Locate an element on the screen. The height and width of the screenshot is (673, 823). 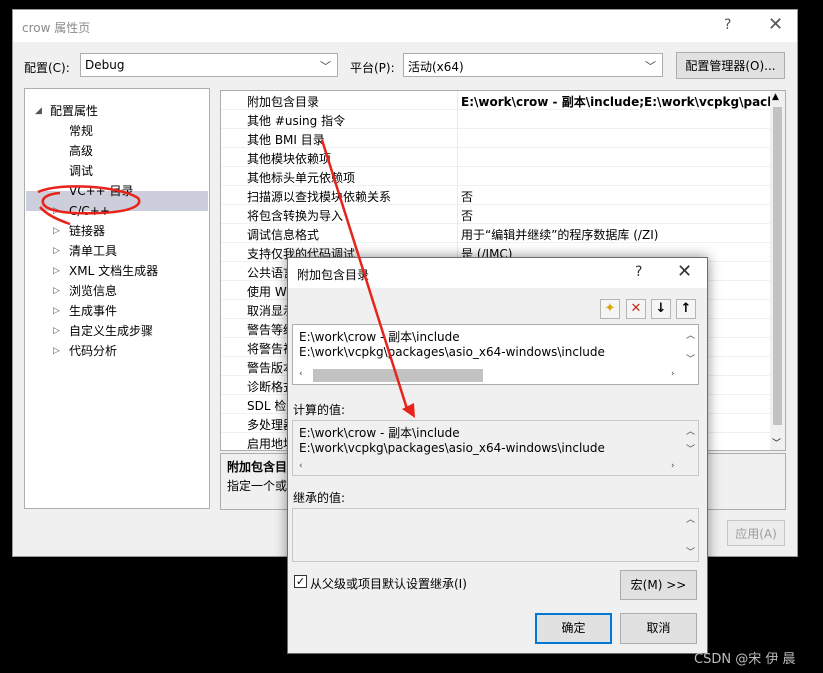
tree-item: ▷ 生成事件 is located at coordinates (116, 311).